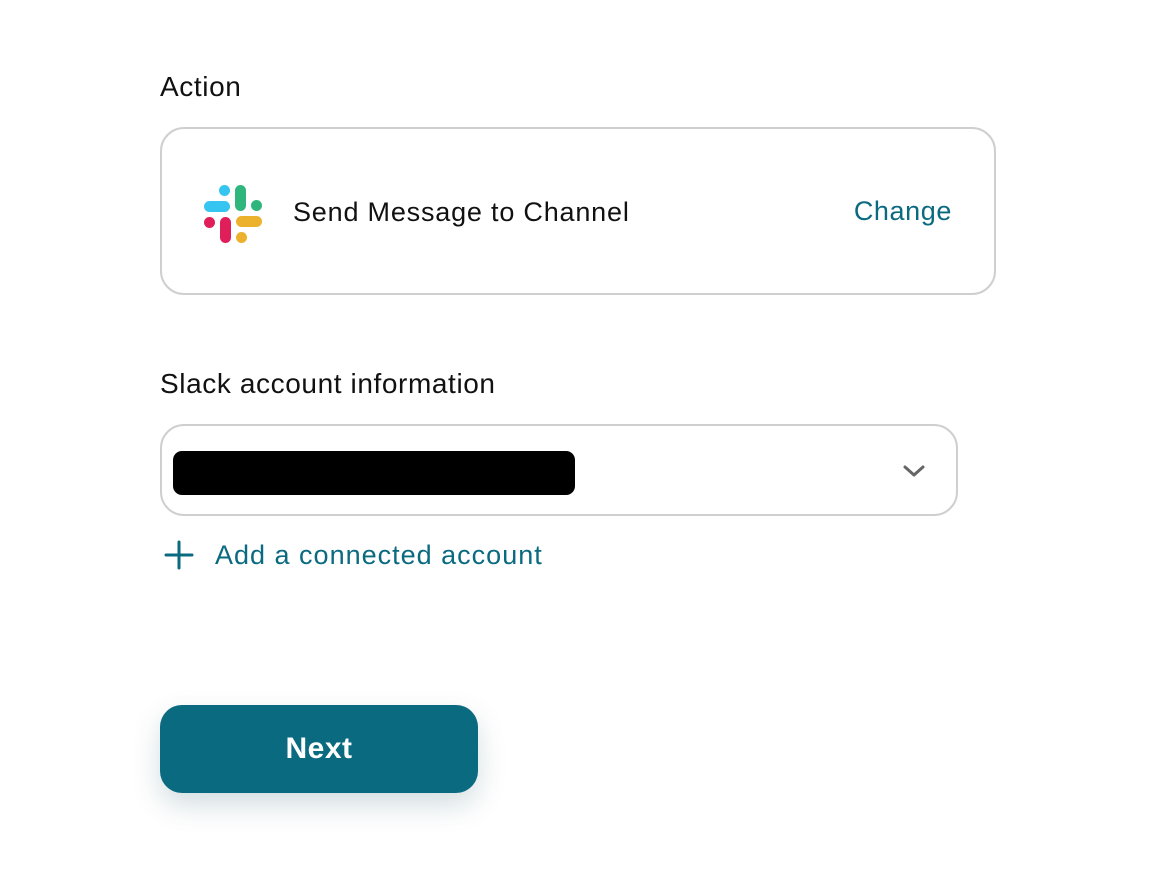 The height and width of the screenshot is (870, 1156). Describe the element at coordinates (461, 212) in the screenshot. I see `action-name: Send Message to Channel` at that location.